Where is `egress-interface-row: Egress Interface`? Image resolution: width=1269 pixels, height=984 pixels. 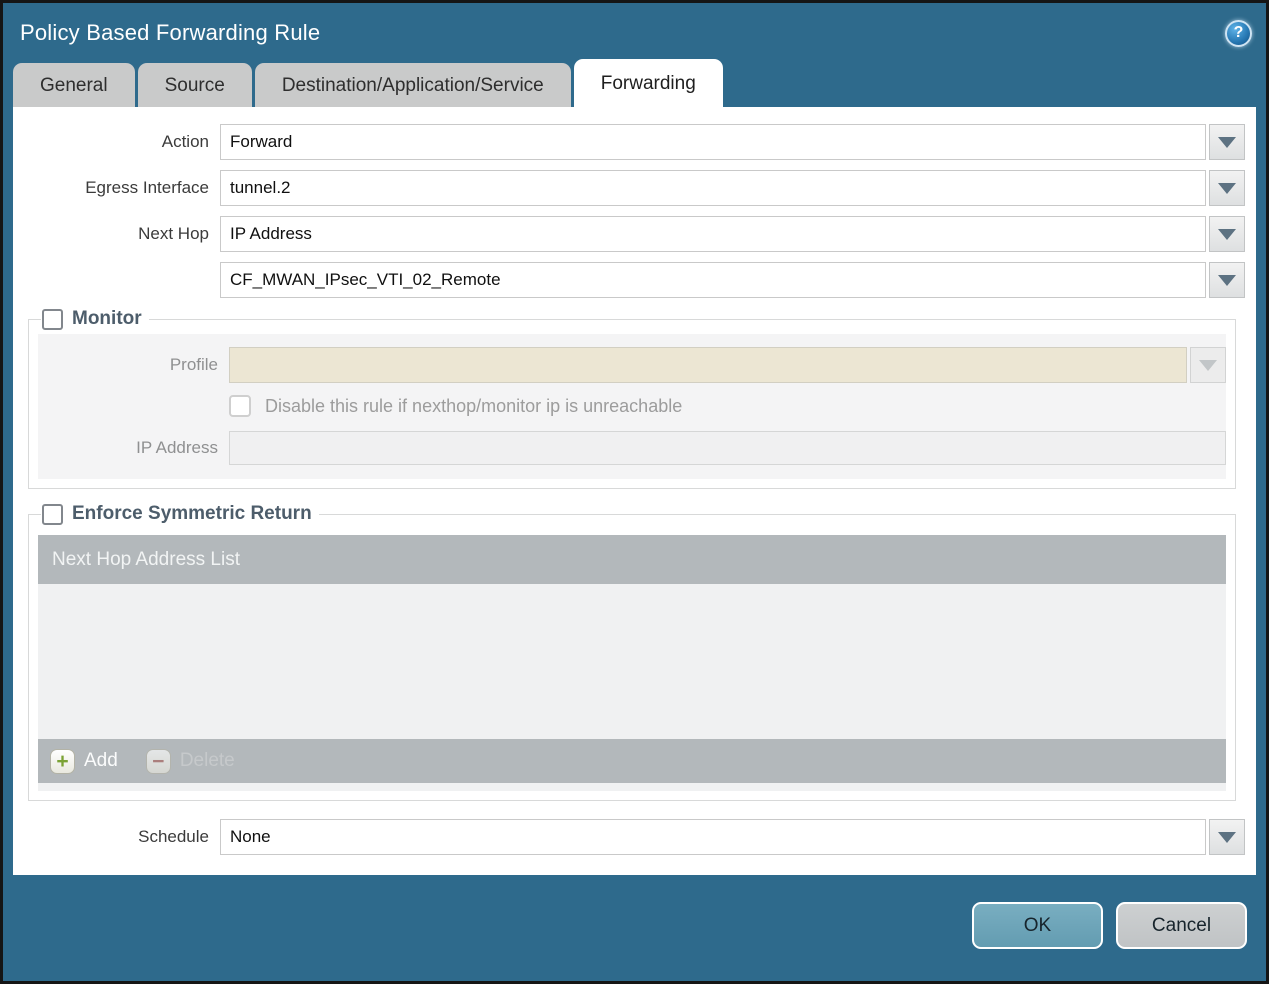 egress-interface-row: Egress Interface is located at coordinates (629, 188).